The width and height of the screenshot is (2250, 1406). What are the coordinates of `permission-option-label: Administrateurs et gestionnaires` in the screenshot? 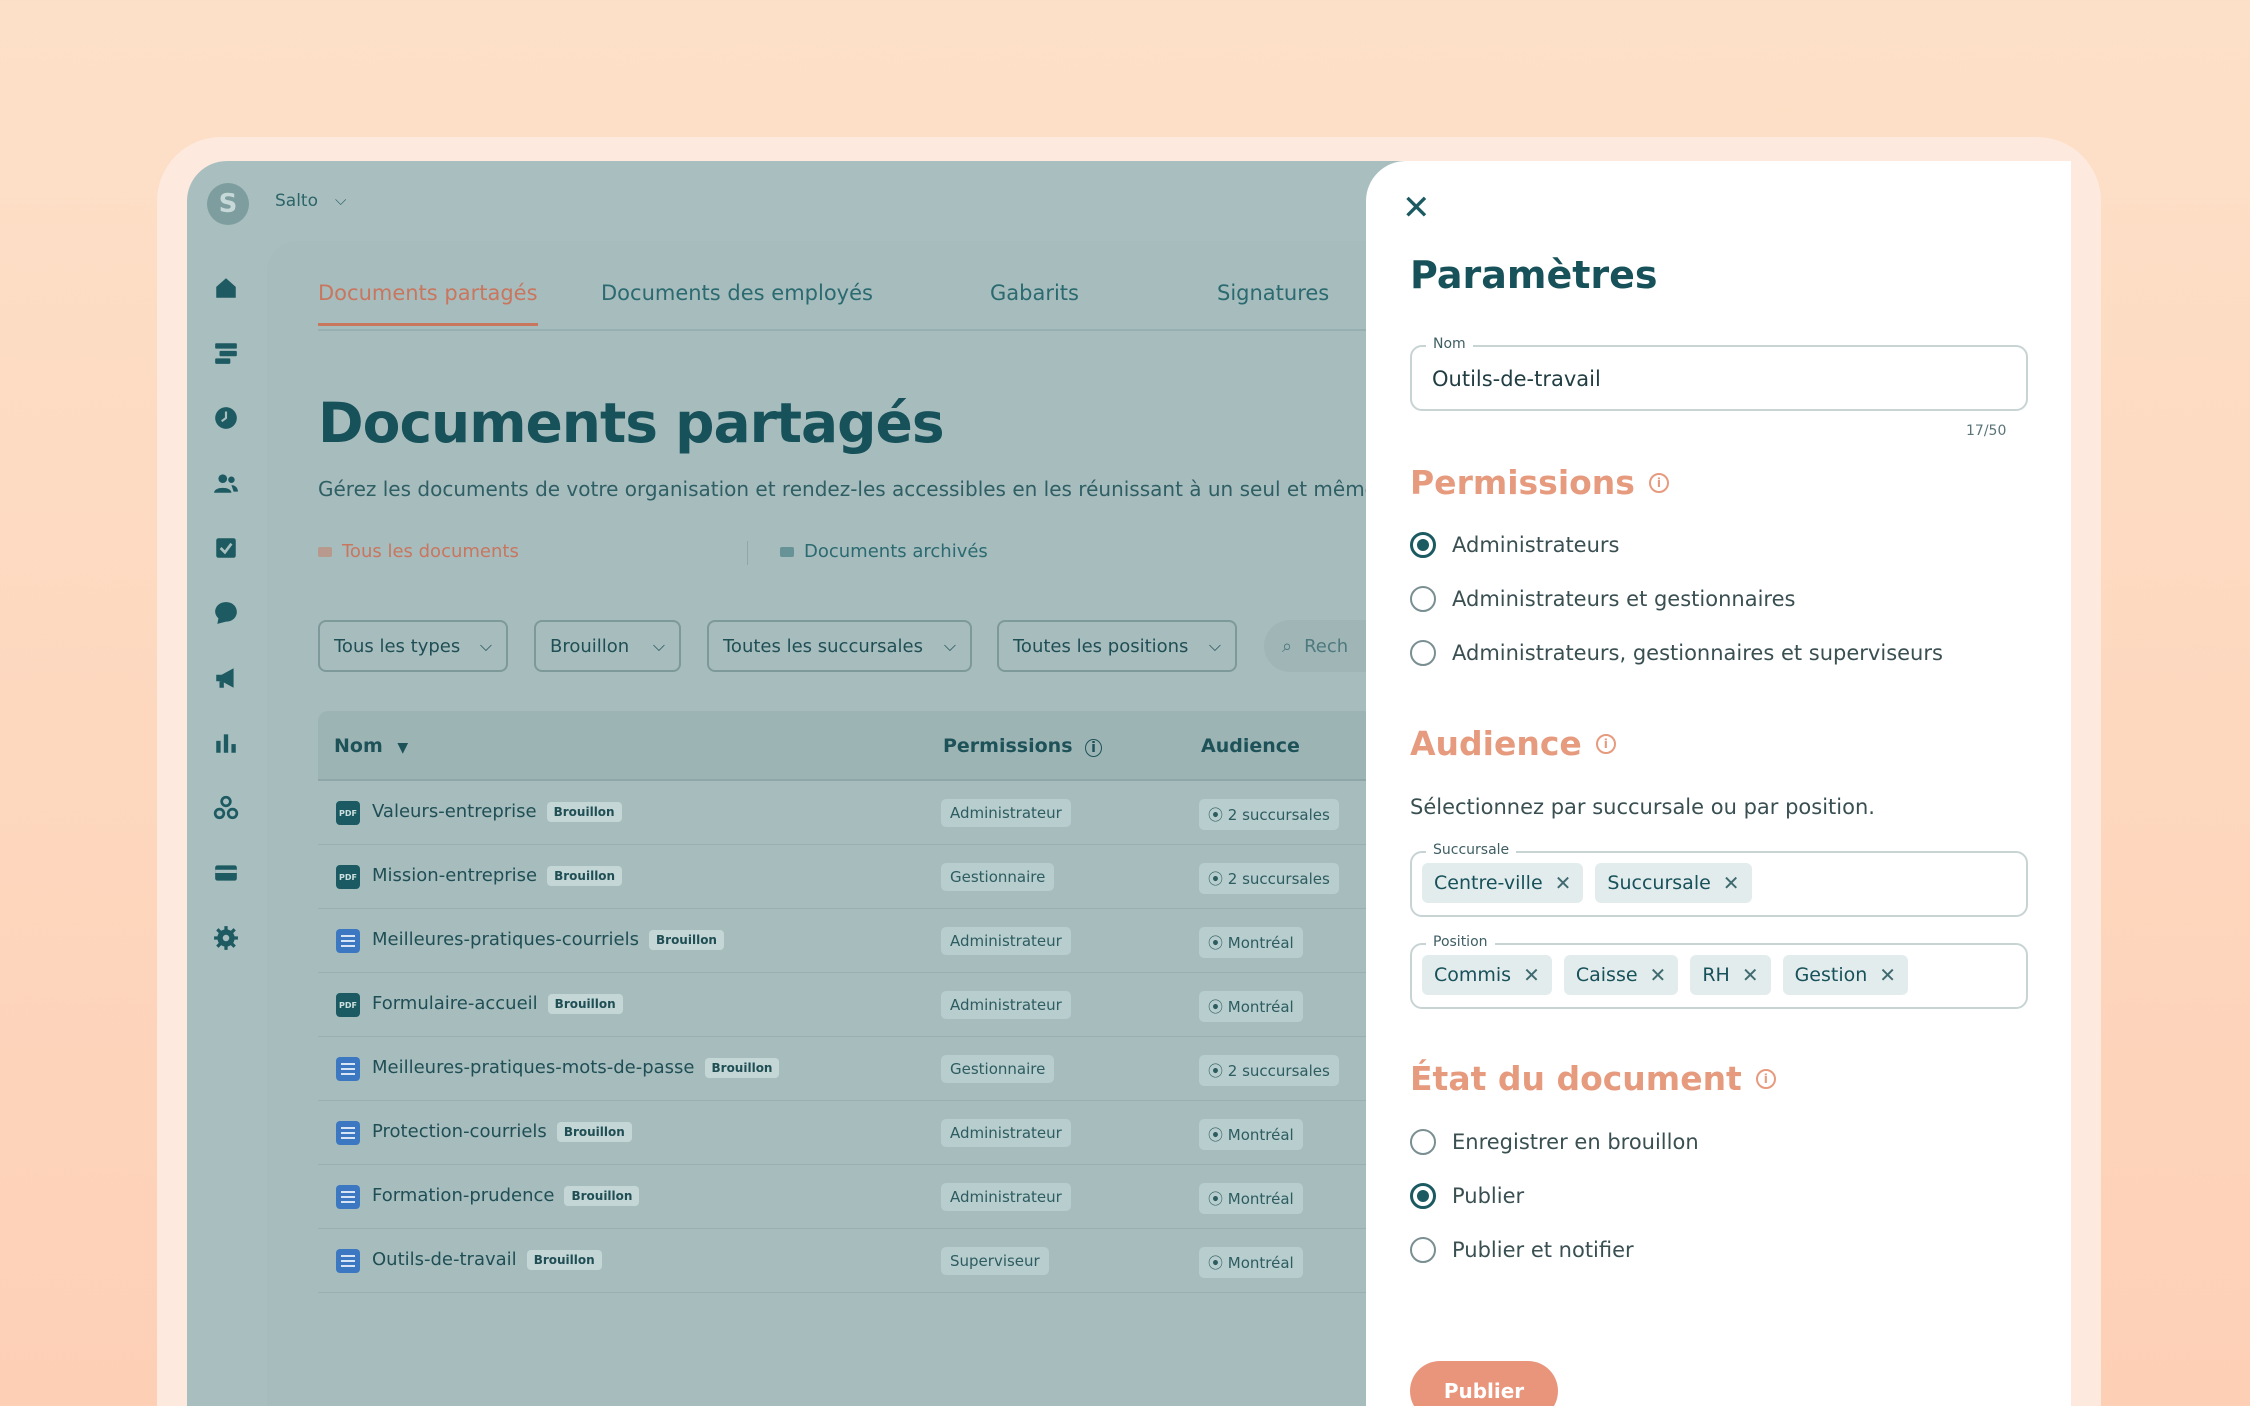 It's located at (1624, 599).